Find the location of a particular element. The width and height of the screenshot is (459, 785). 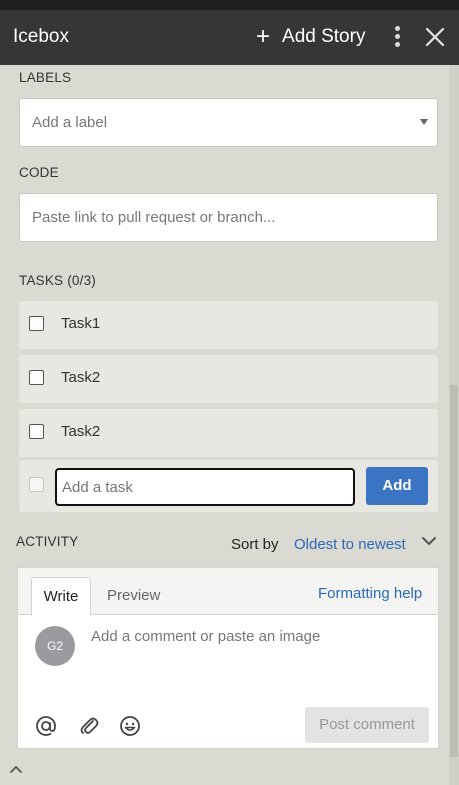

new-task-placeholder: Add a task is located at coordinates (97, 487).